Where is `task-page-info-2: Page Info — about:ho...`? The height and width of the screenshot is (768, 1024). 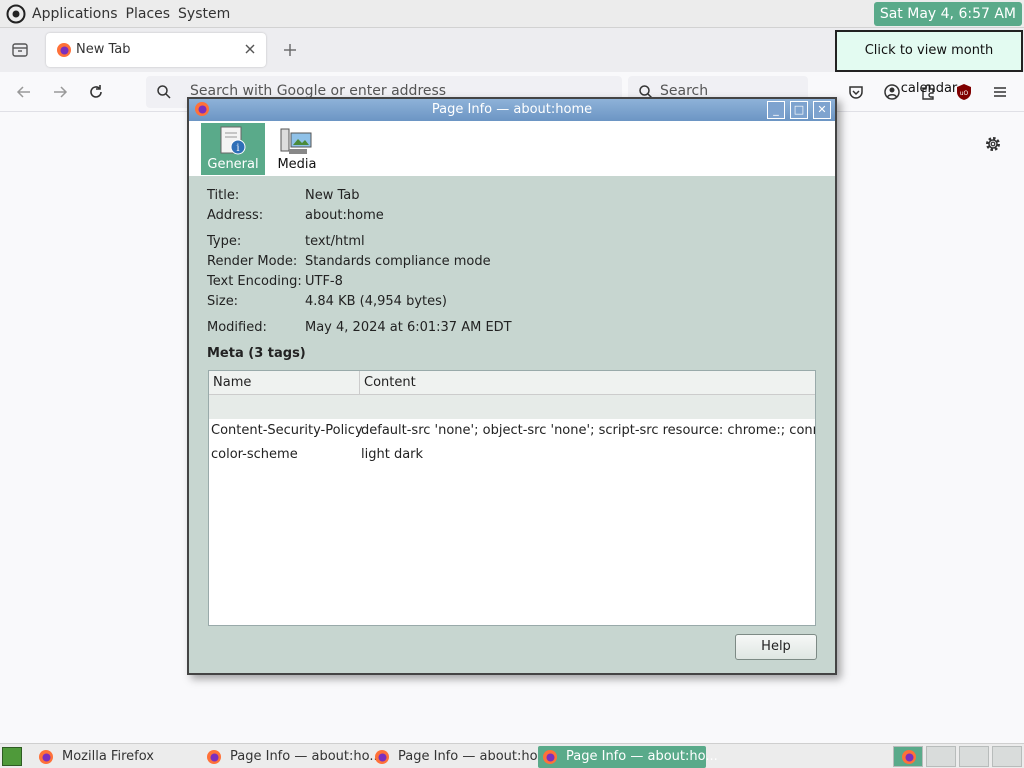
task-page-info-2: Page Info — about:ho... is located at coordinates (460, 757).